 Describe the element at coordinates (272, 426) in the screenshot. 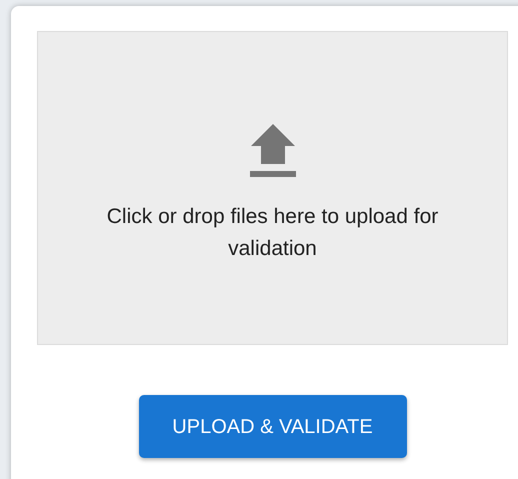

I see `upload-validate-button: UPLOAD & VALIDATE` at that location.